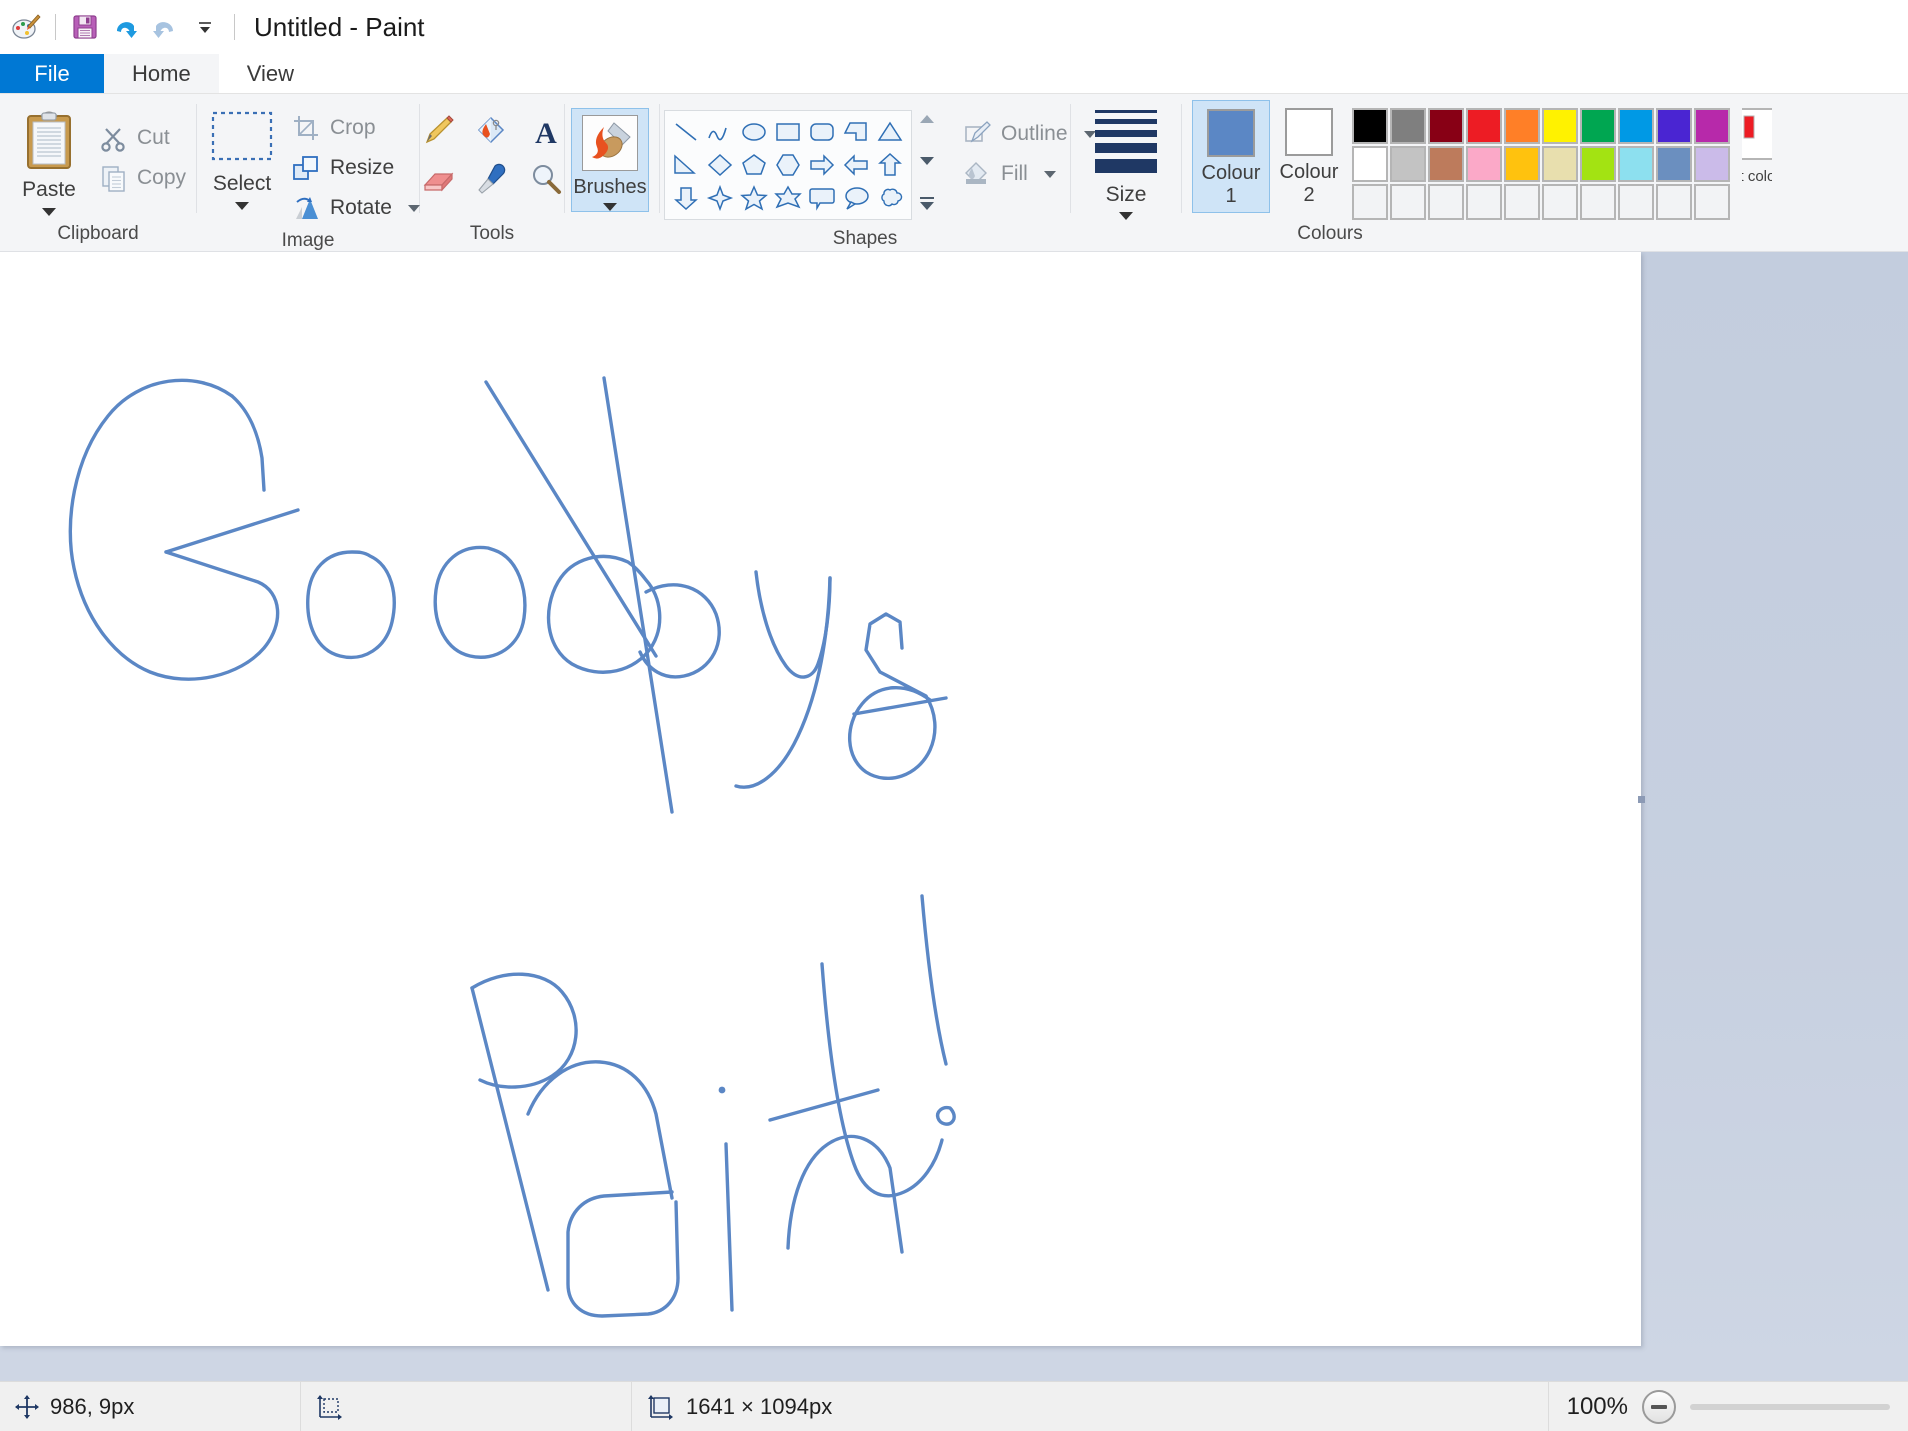  I want to click on palette-swatch-r1-c9, so click(1674, 126).